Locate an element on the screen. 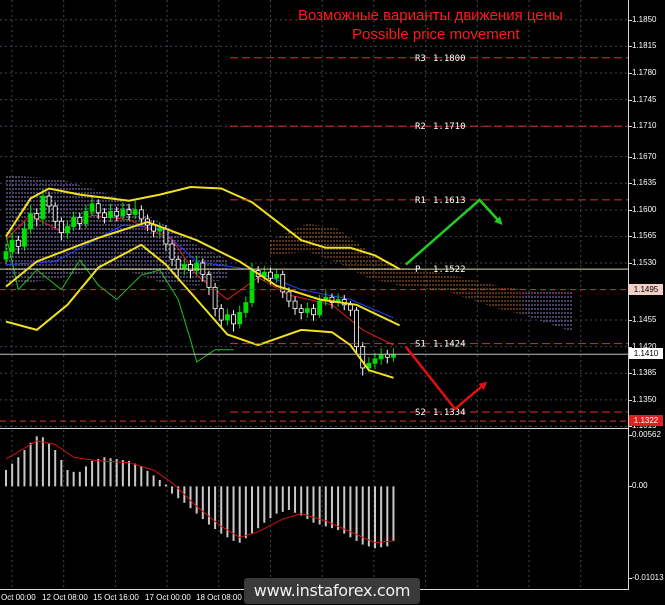 This screenshot has width=665, height=605. pivot-level-name: P is located at coordinates (418, 270).